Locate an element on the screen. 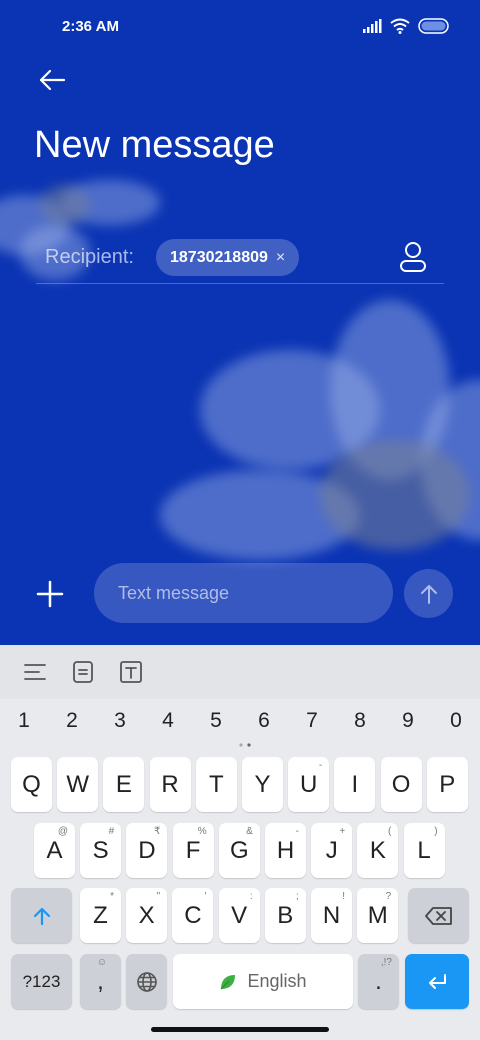 The height and width of the screenshot is (1040, 480). key-y: Y is located at coordinates (262, 784).